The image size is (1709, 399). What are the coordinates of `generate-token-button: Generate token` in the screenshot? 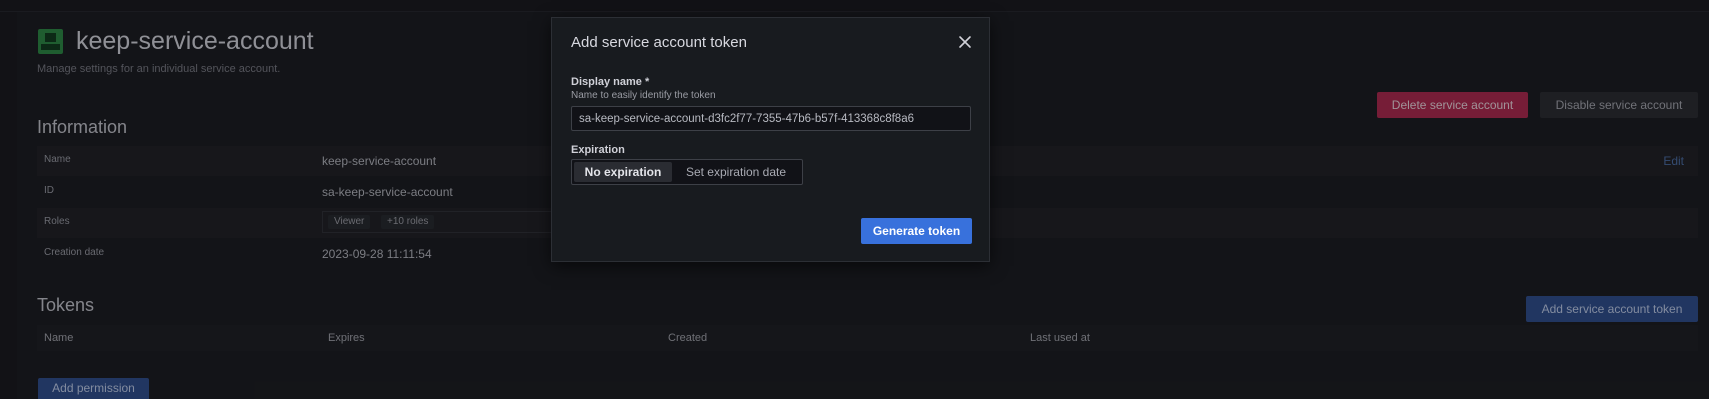 It's located at (916, 231).